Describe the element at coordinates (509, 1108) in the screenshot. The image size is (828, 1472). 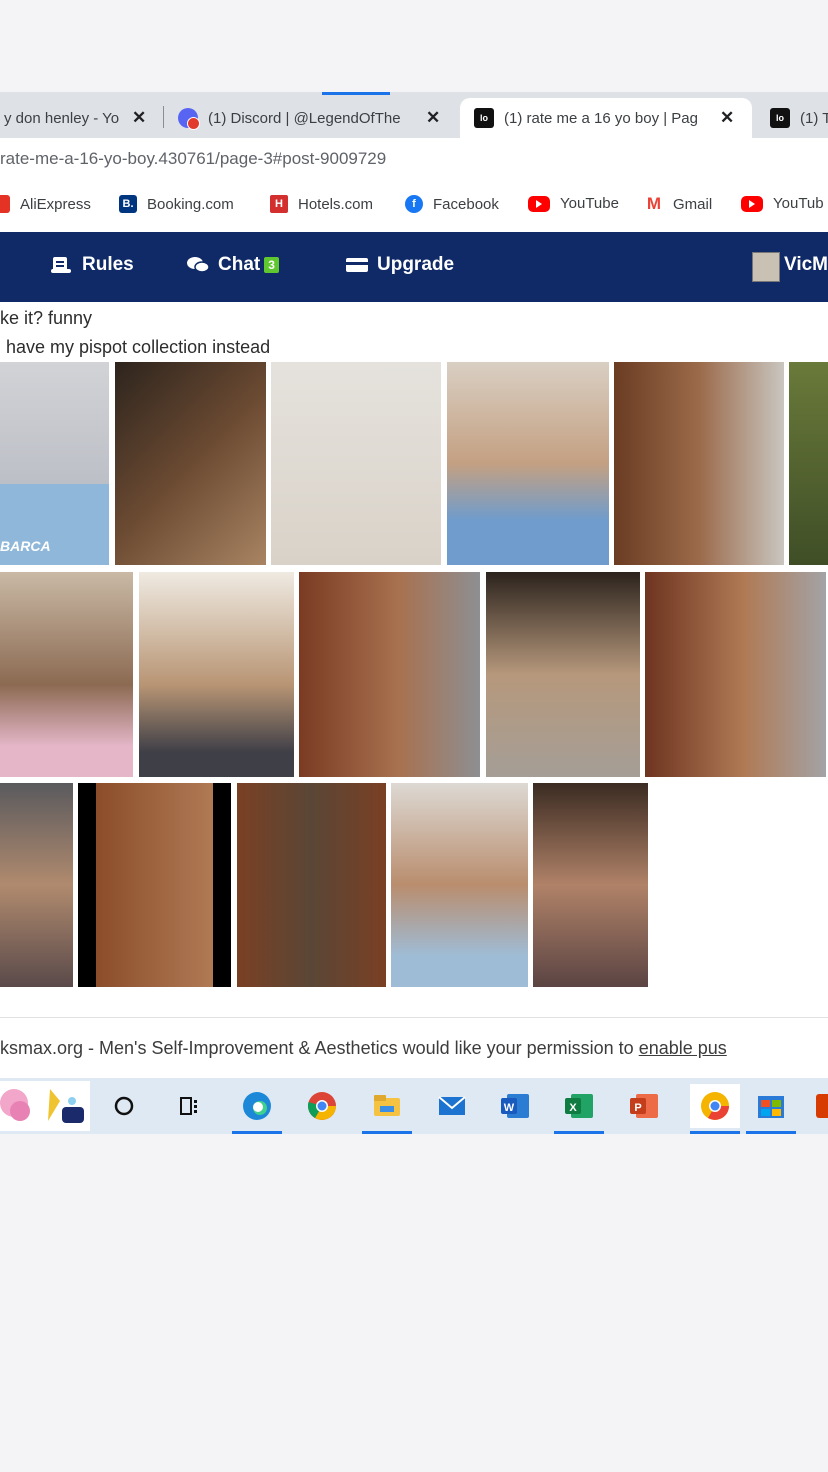
I see `word-letter: W` at that location.